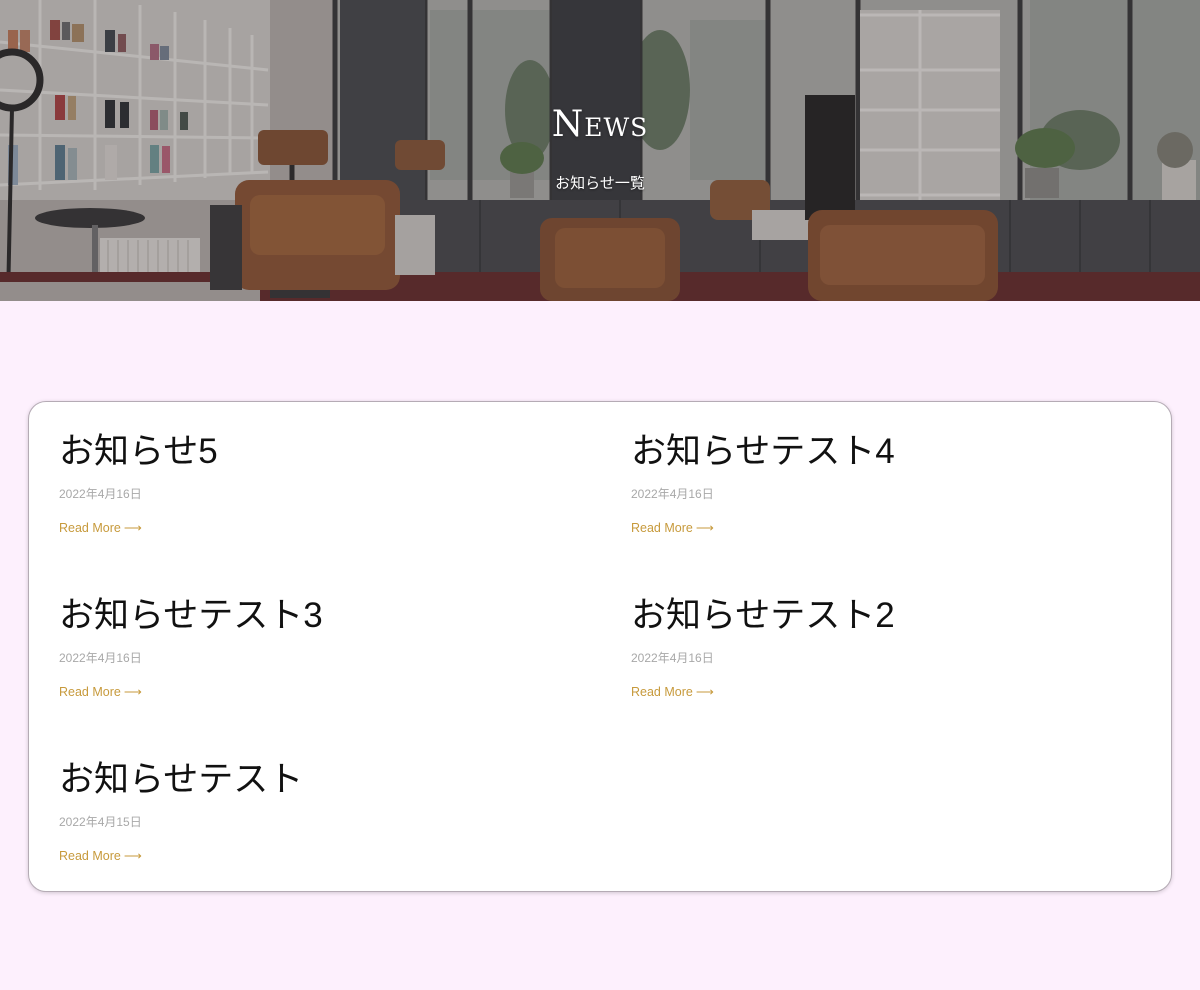 This screenshot has height=990, width=1200. Describe the element at coordinates (309, 616) in the screenshot. I see `news-item-title: お知らせテスト3` at that location.